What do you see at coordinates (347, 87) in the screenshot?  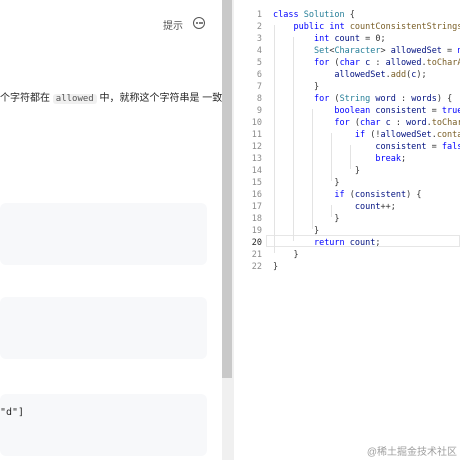 I see `code-line: 7 }` at bounding box center [347, 87].